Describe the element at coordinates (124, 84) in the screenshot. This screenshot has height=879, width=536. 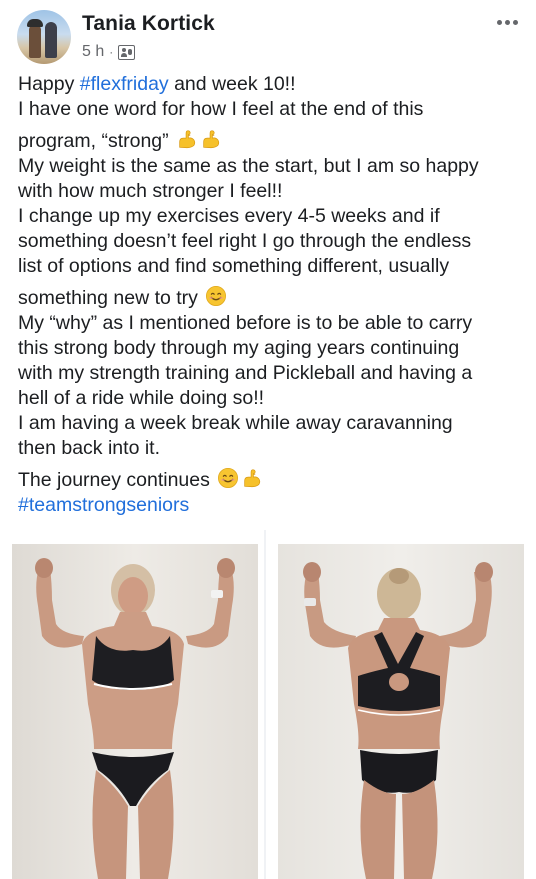
I see `hashtag-flexfriday: #flexfriday` at that location.